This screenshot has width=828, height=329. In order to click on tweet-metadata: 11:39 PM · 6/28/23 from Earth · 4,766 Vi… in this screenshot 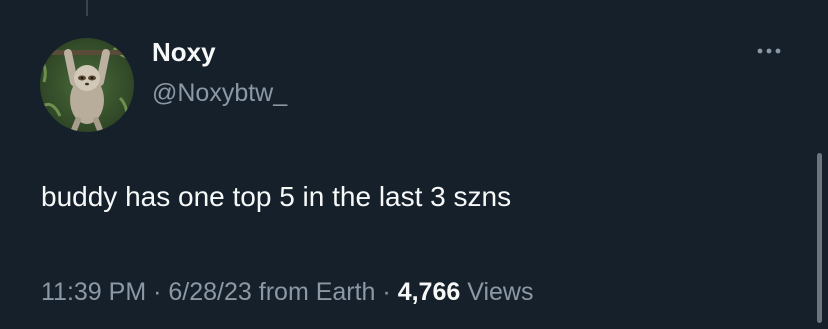, I will do `click(287, 292)`.